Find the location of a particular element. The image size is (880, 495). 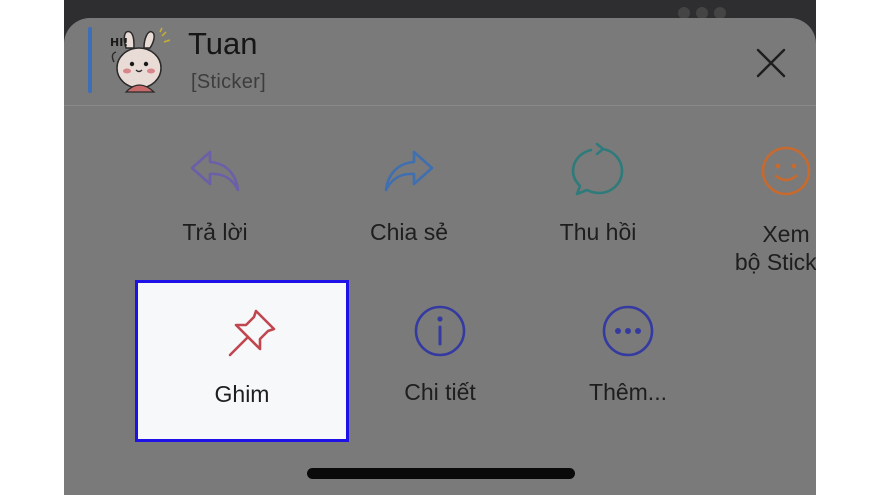

reply-arrow-icon is located at coordinates (215, 171).